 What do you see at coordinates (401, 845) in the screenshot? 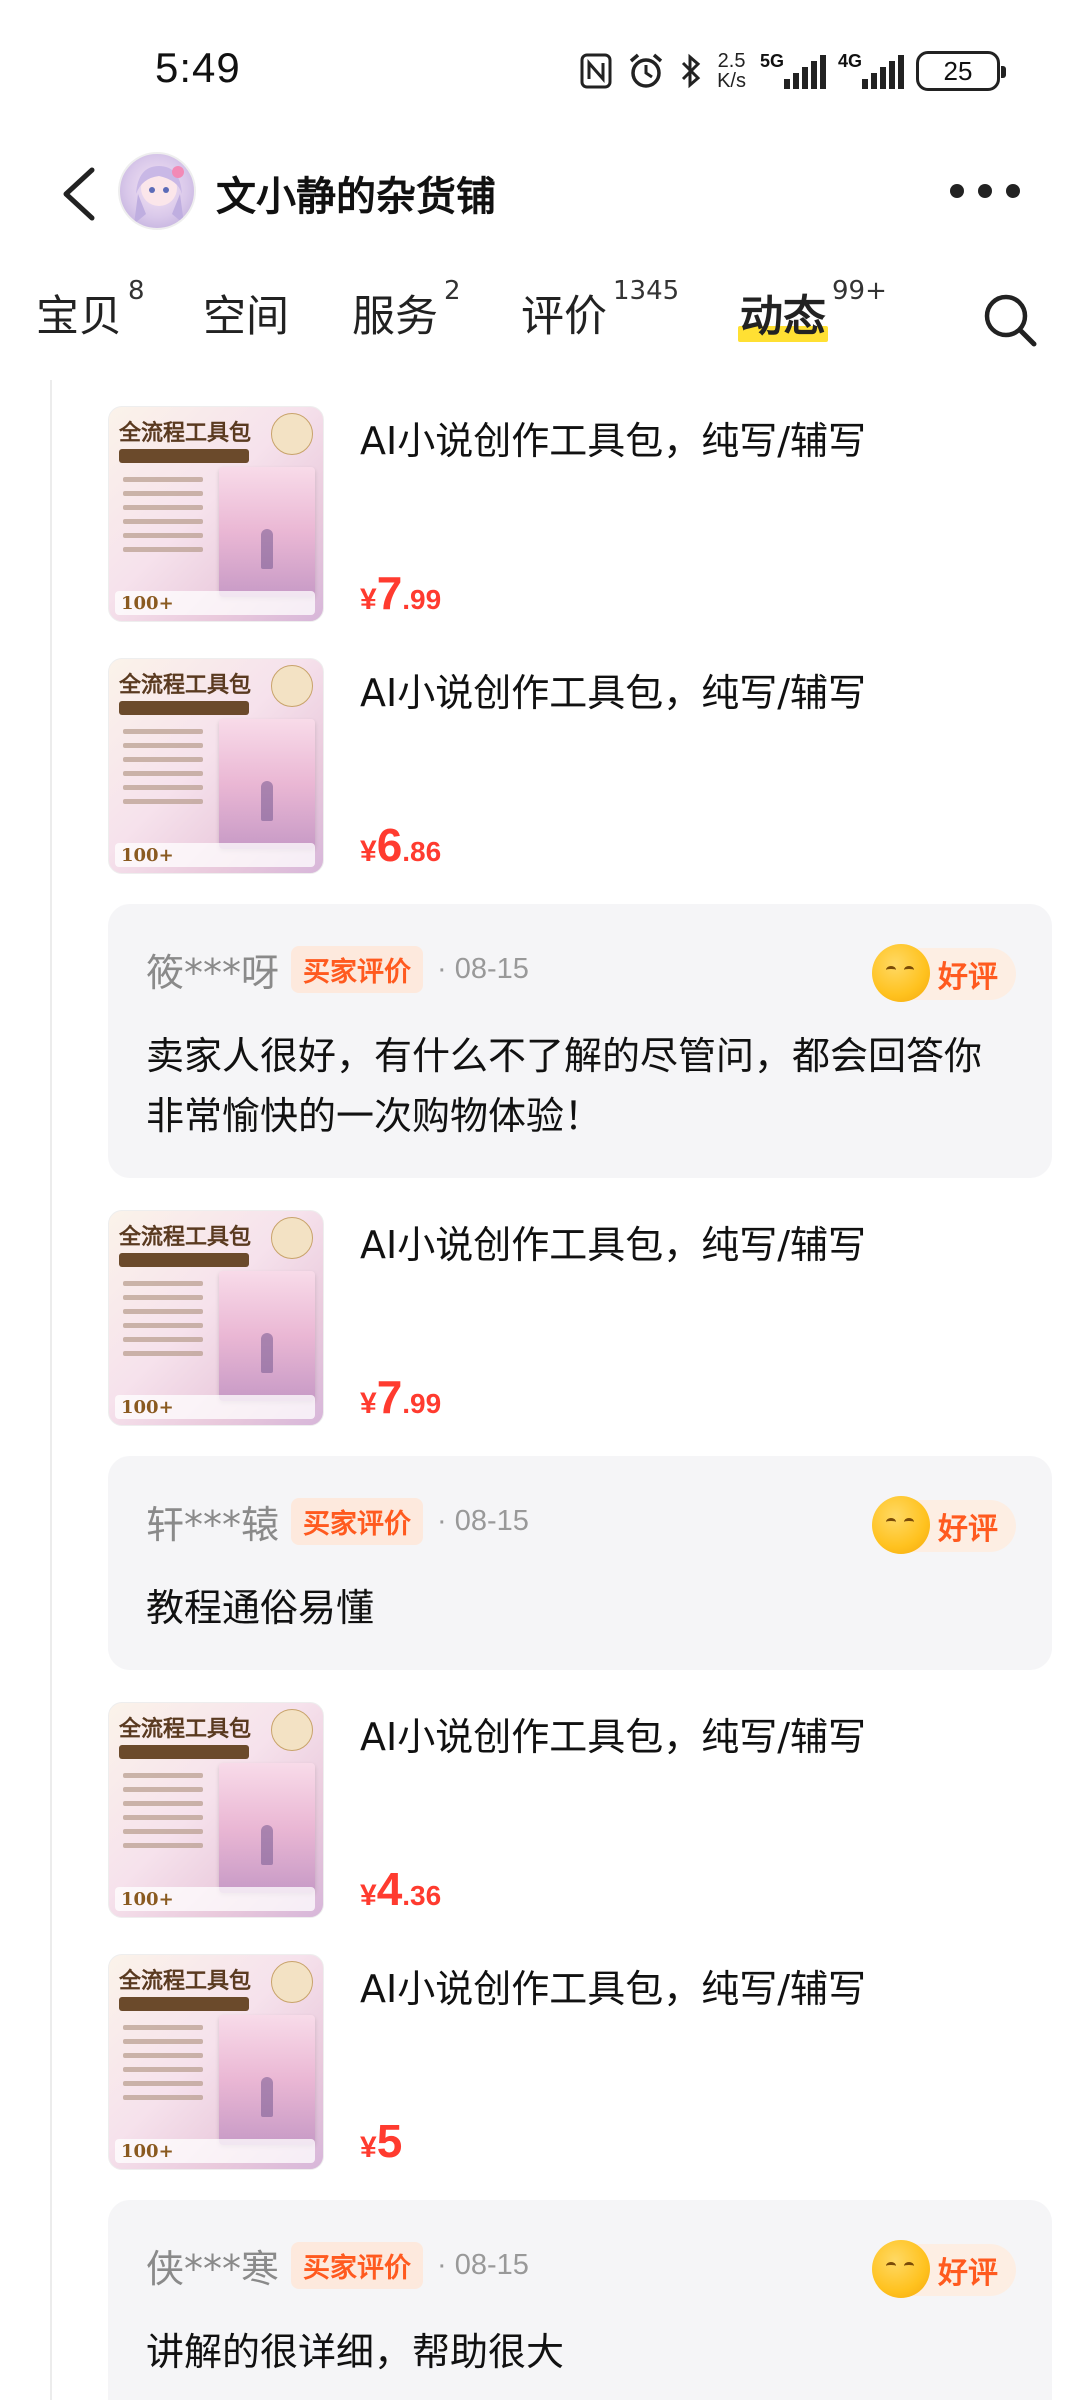
I see `product-price: ¥6.86` at bounding box center [401, 845].